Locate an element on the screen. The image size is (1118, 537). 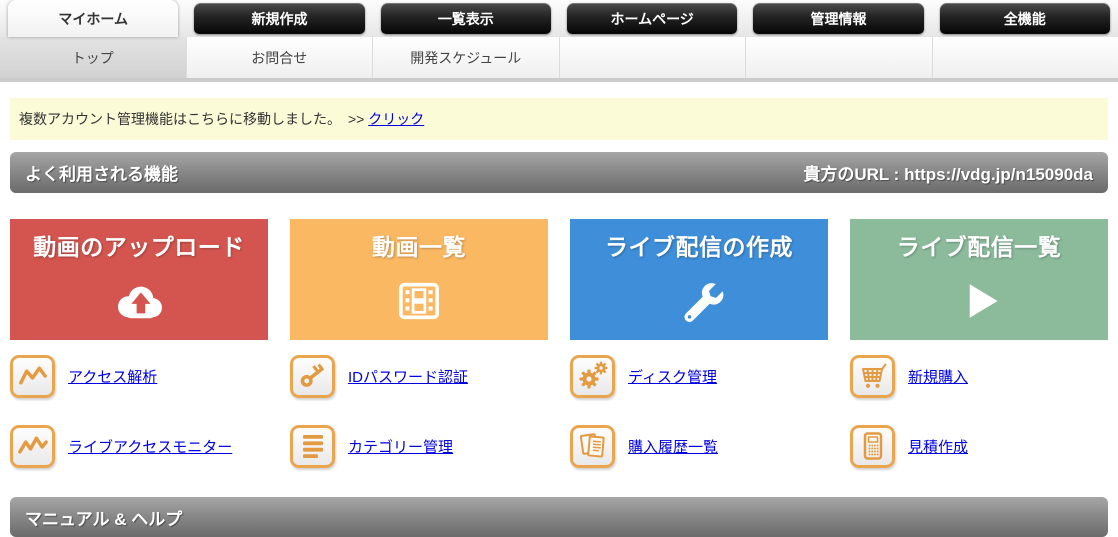
tile-video-list: 動画一覧 is located at coordinates (419, 279).